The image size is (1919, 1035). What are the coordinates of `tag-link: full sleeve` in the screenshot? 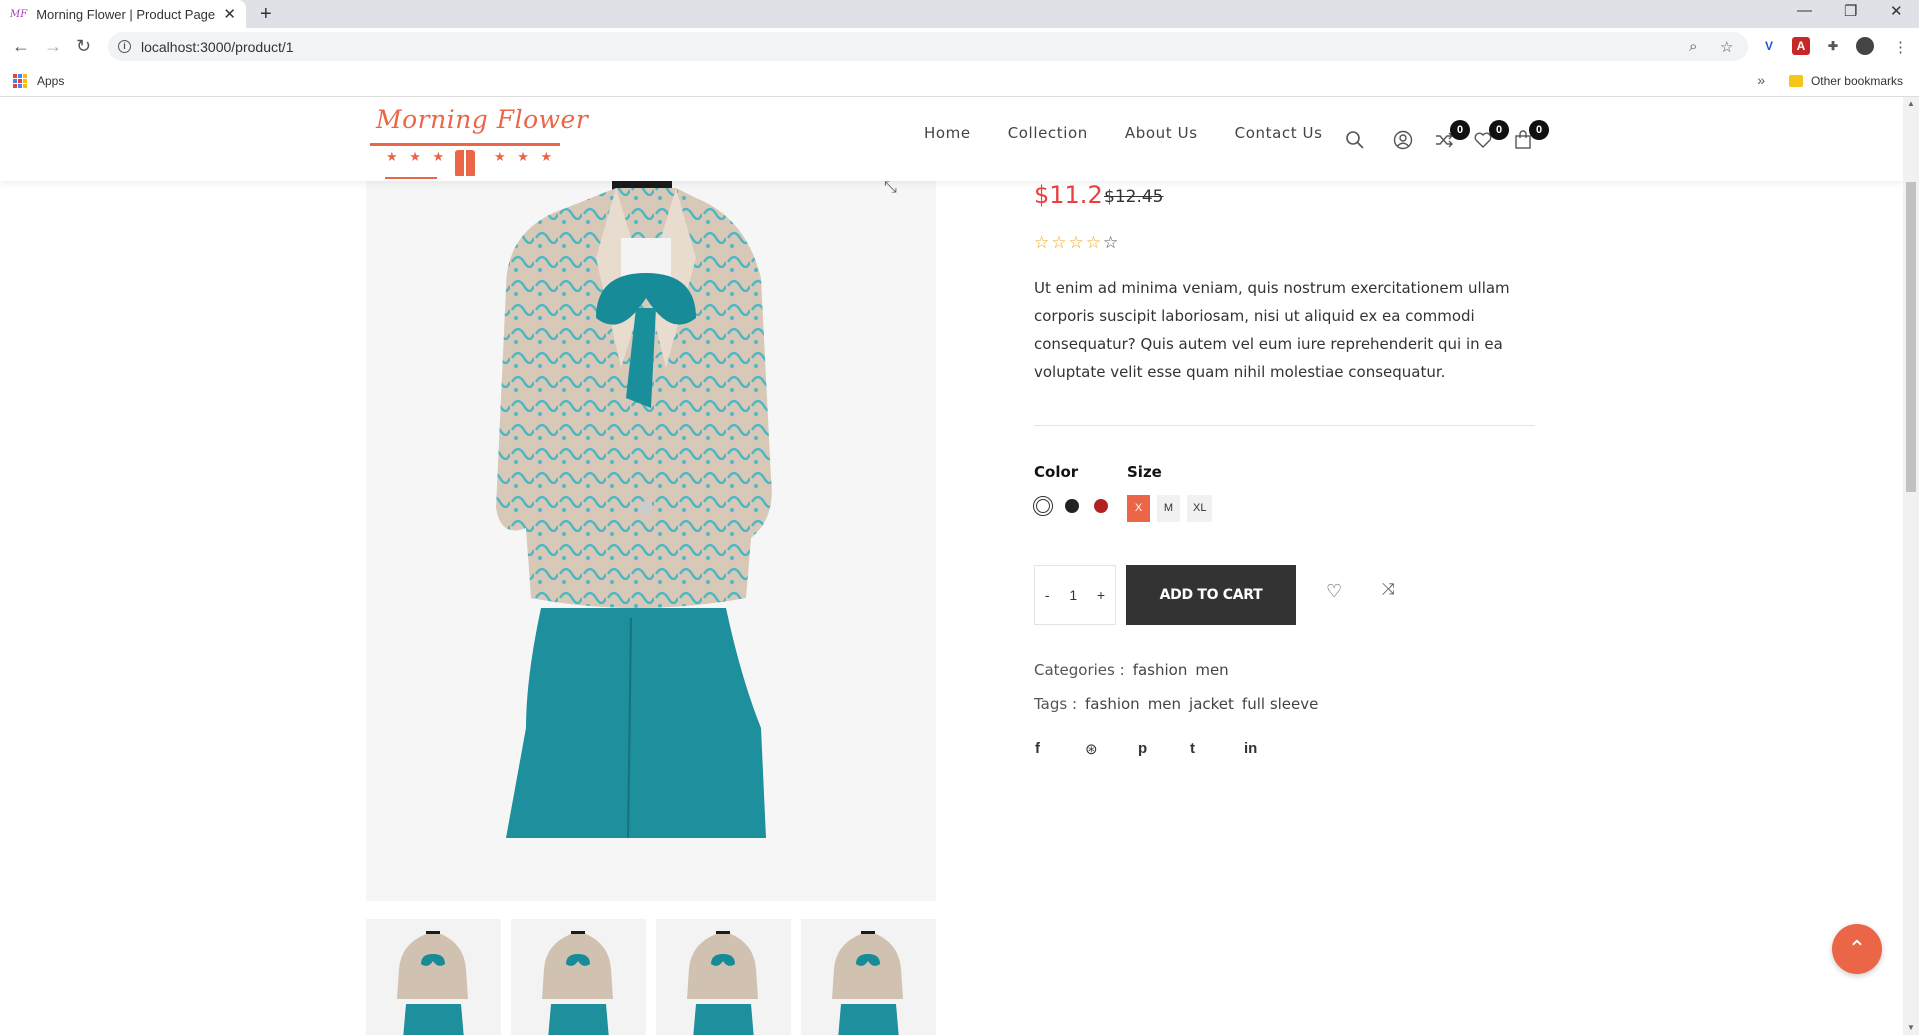 It's located at (1280, 704).